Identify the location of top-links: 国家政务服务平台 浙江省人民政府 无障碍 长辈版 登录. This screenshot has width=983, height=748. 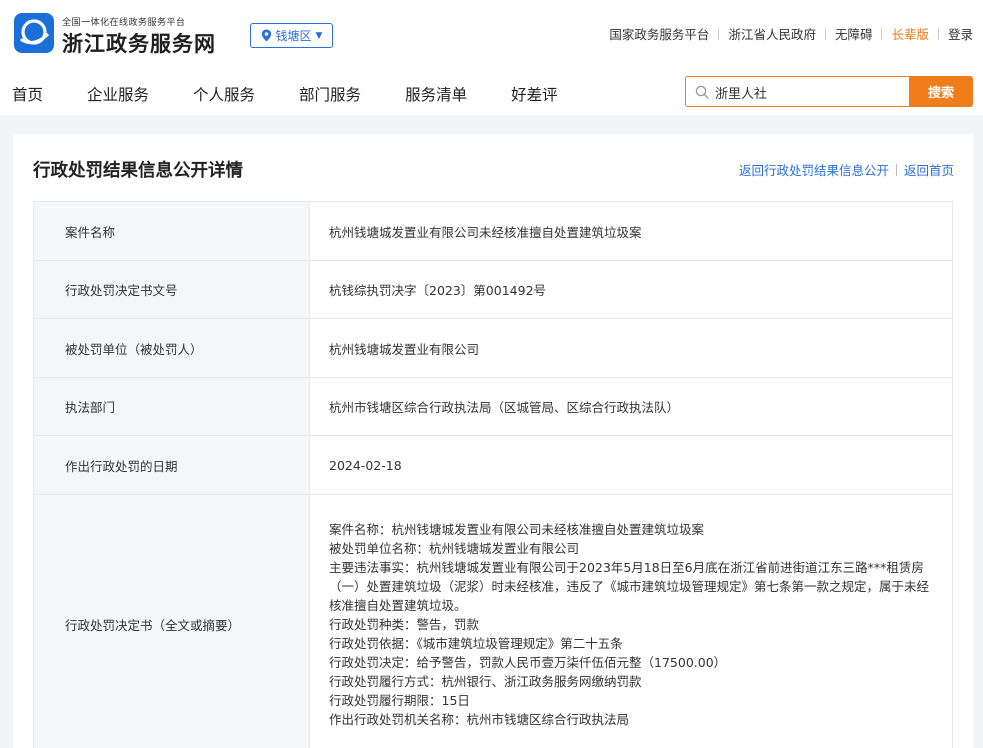
(786, 33).